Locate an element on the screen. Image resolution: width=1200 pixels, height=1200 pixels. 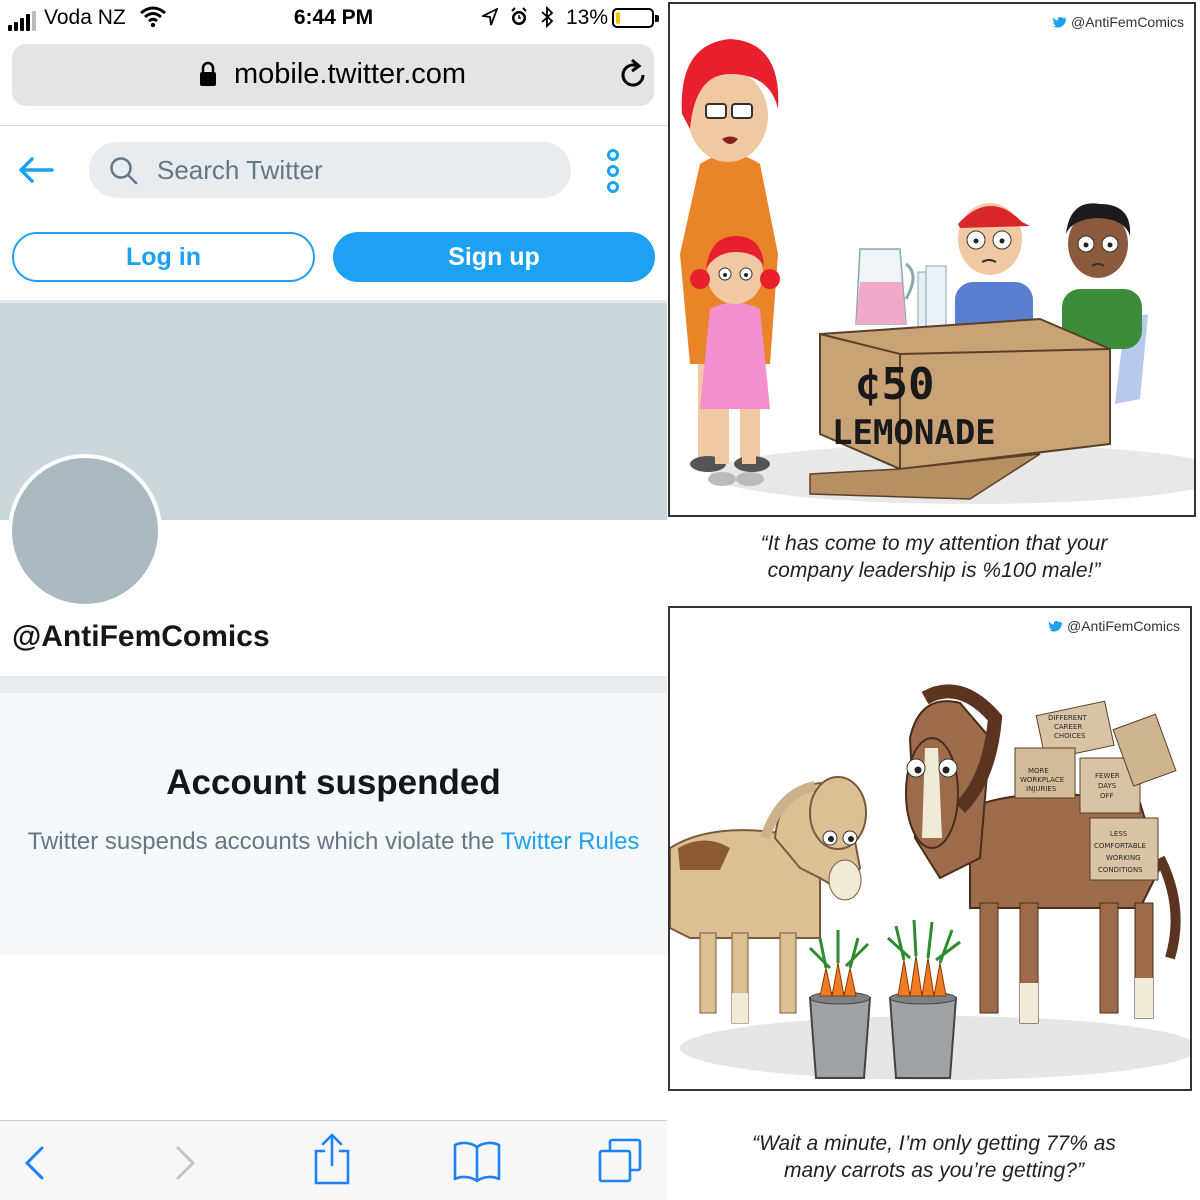
sign-lemonade: LEMONADE is located at coordinates (914, 433).